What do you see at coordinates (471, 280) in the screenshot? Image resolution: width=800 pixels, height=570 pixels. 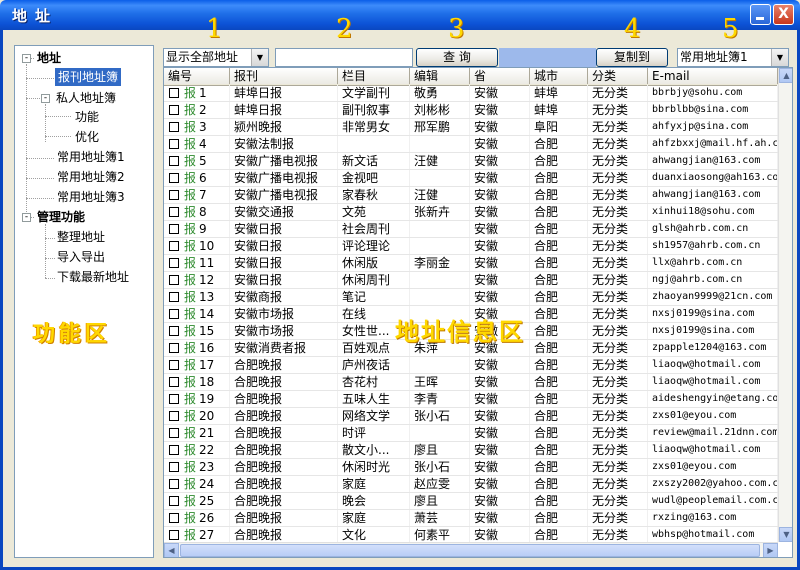 I see `table-row: 报 12 安徽日报 休闲周刊 安徽 合肥 无分类 ngj@ahrb.com.cn` at bounding box center [471, 280].